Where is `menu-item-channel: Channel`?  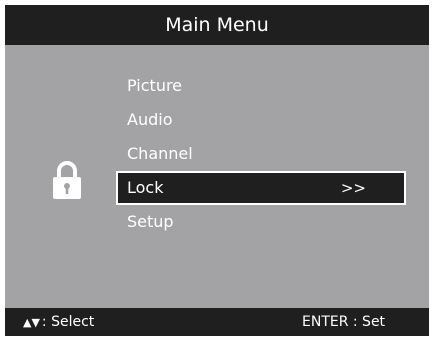
menu-item-channel: Channel is located at coordinates (261, 154).